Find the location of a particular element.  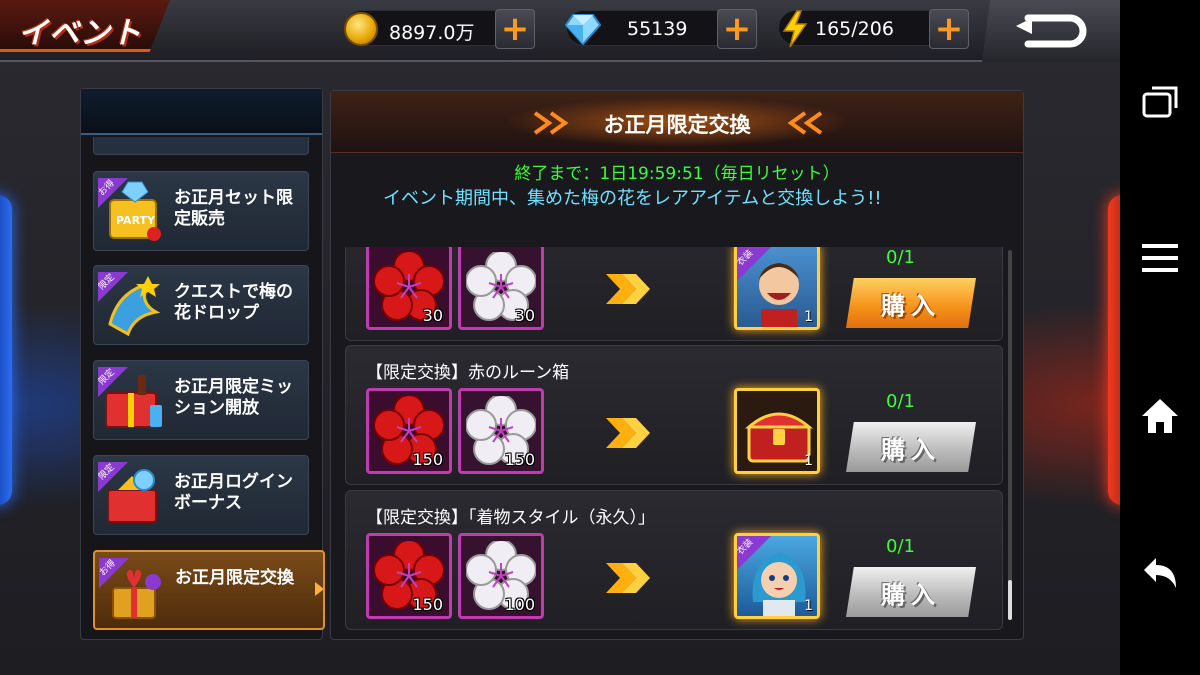

white-plum-cost: 30 is located at coordinates (501, 288).